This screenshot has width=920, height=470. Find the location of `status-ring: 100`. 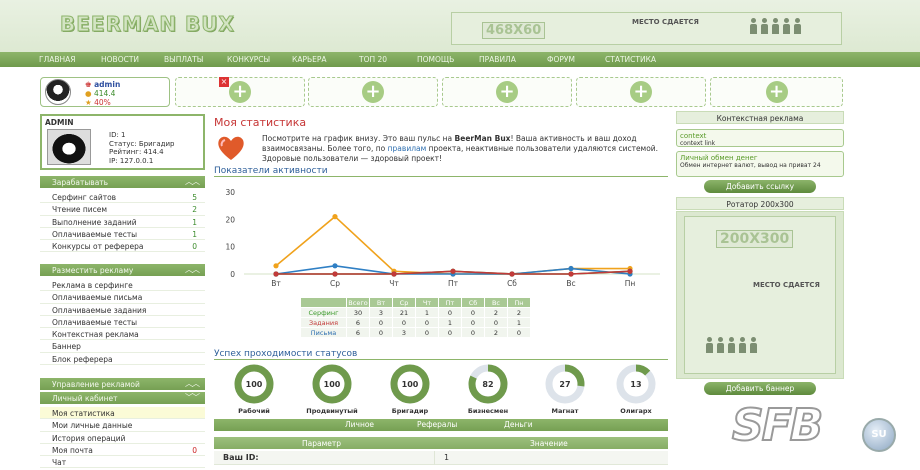

status-ring: 100 is located at coordinates (332, 384).